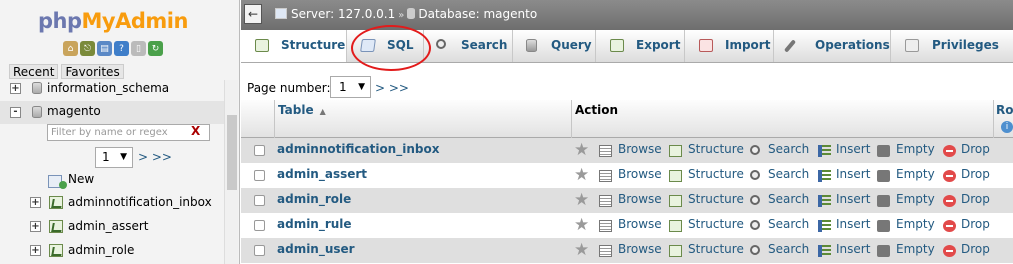 The height and width of the screenshot is (264, 1013). Describe the element at coordinates (640, 46) in the screenshot. I see `tab-export: Export` at that location.